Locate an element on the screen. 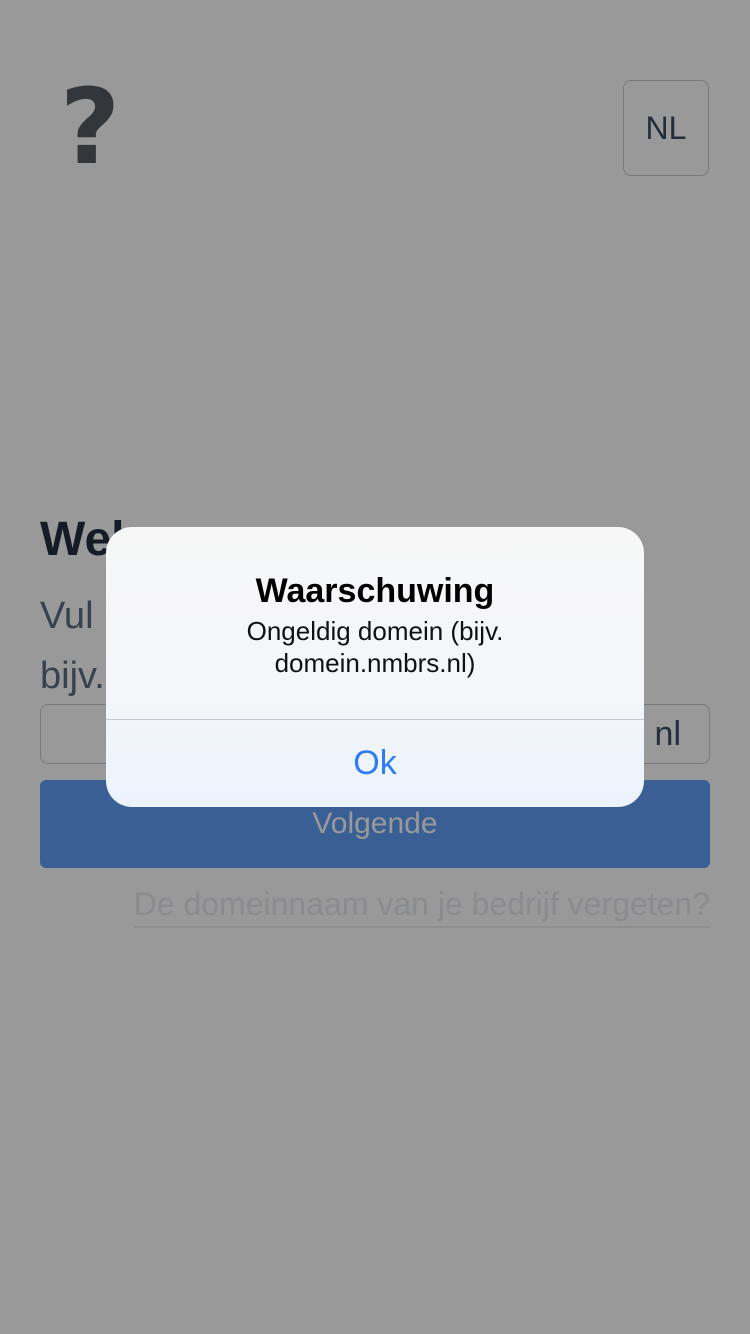 This screenshot has width=750, height=1334. ok-button: Ok is located at coordinates (375, 763).